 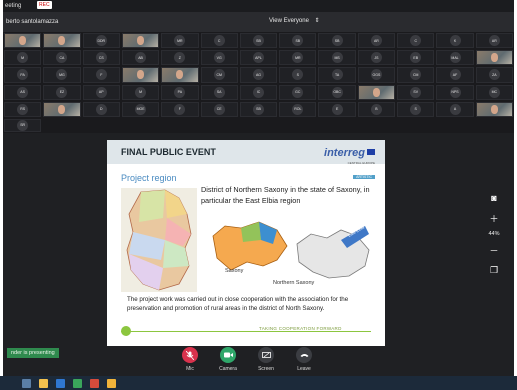 I want to click on participant-tile: NPS, so click(x=455, y=92).